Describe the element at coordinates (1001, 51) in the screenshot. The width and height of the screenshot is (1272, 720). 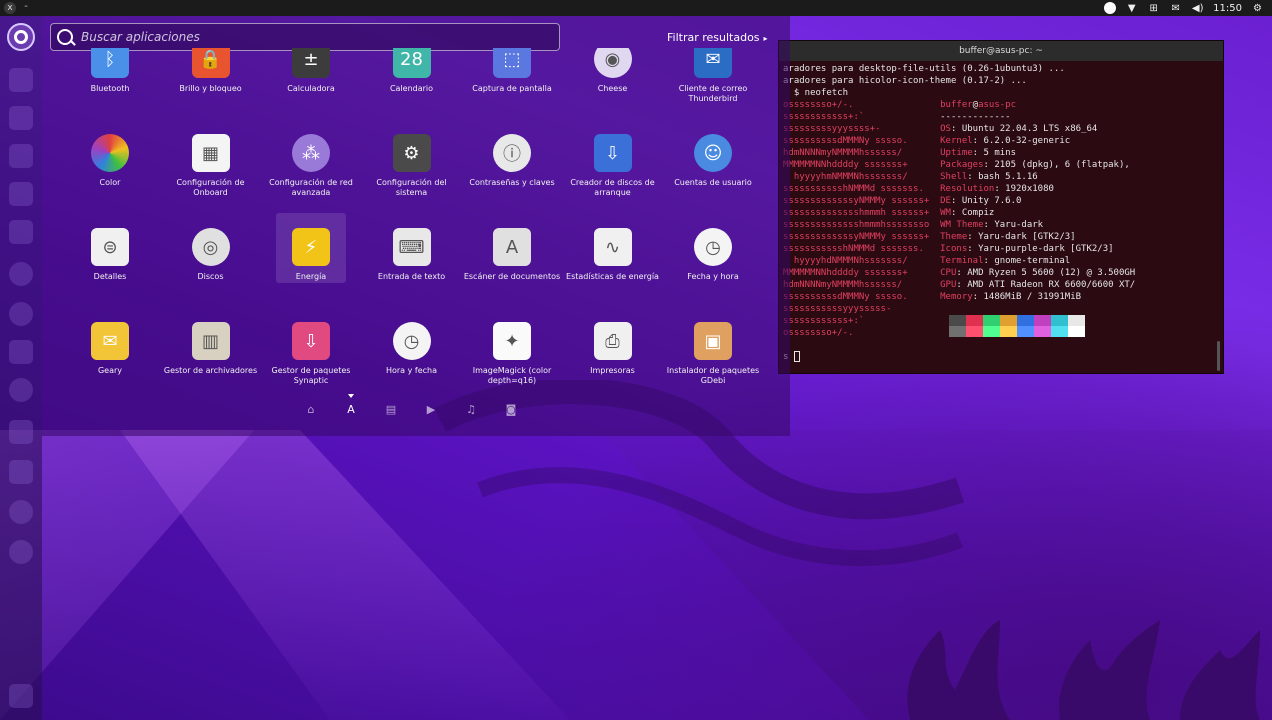
I see `terminal-title: buffer@asus-pc: ~` at that location.